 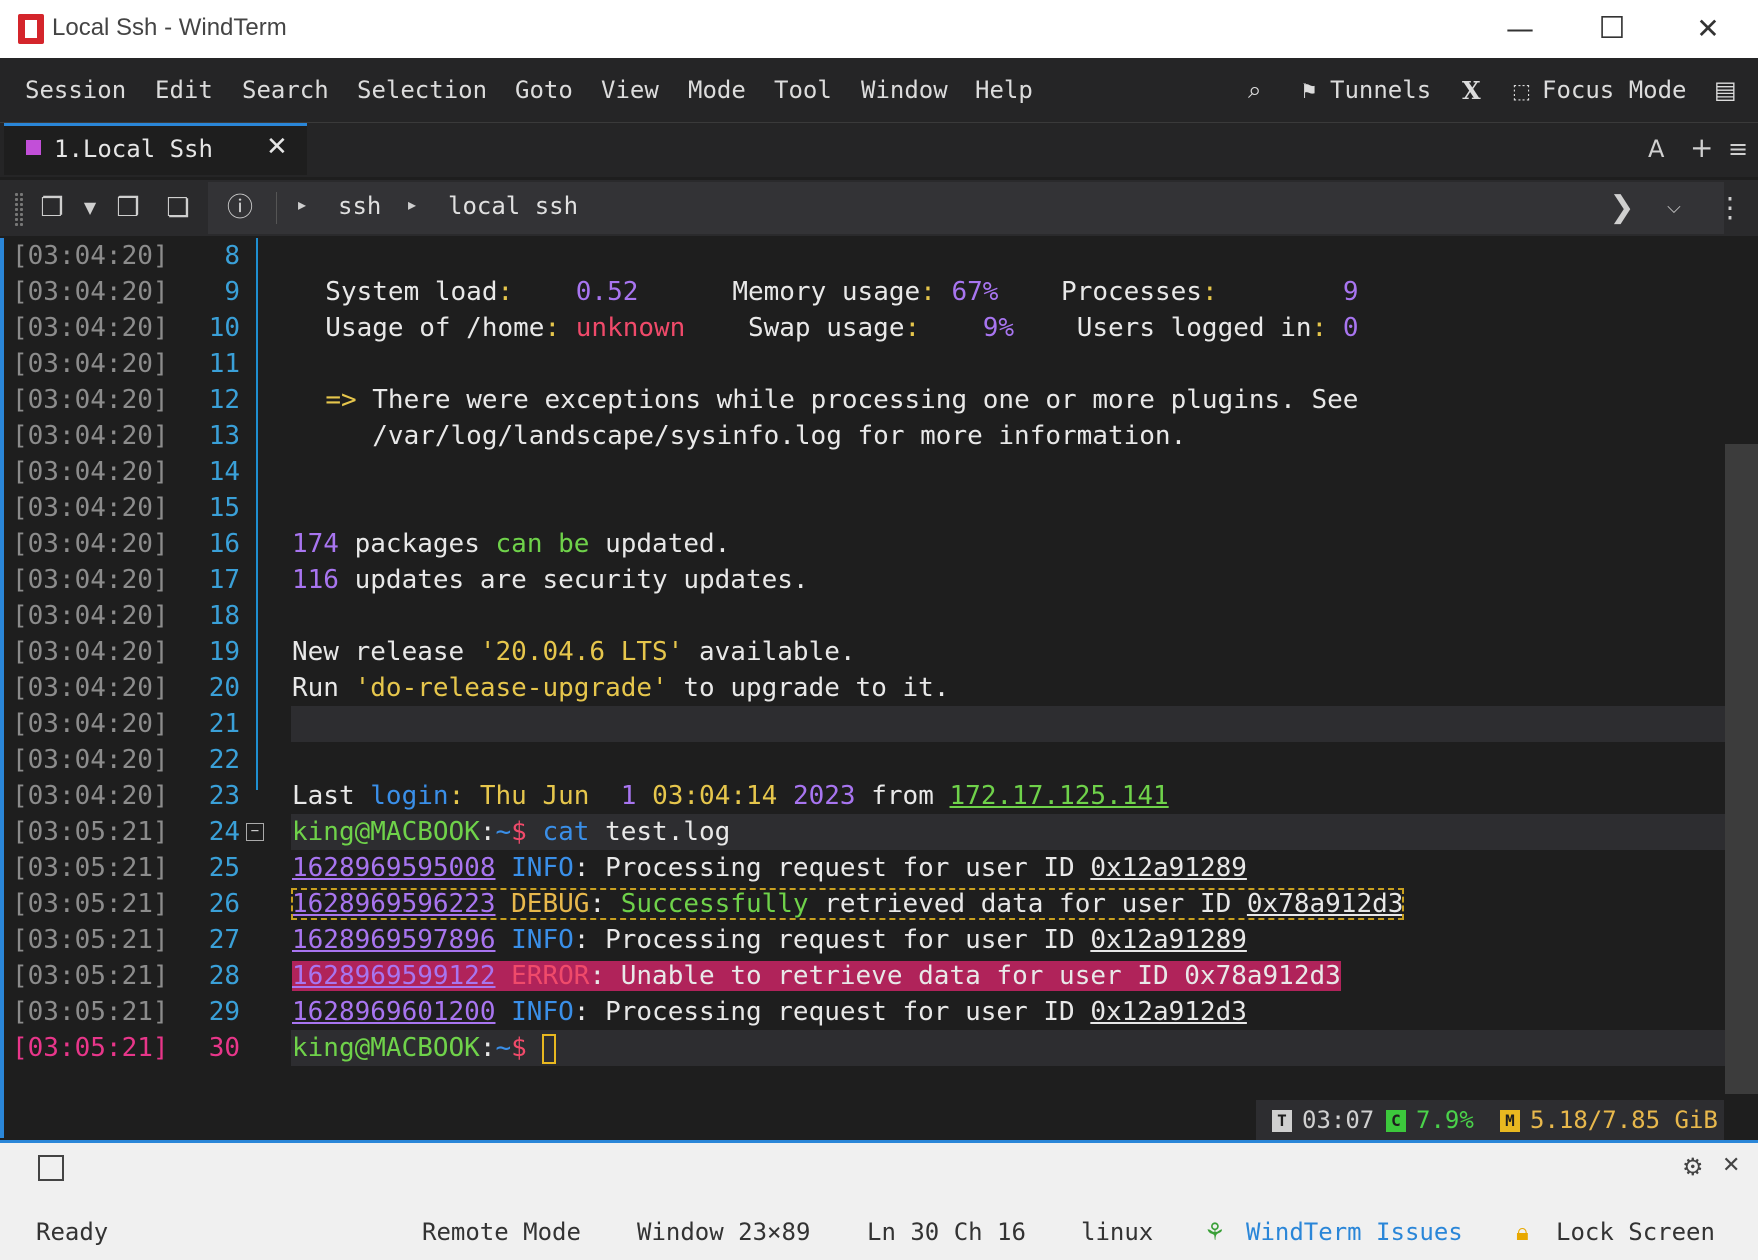 What do you see at coordinates (184, 90) in the screenshot?
I see `menu-edit: Edit` at bounding box center [184, 90].